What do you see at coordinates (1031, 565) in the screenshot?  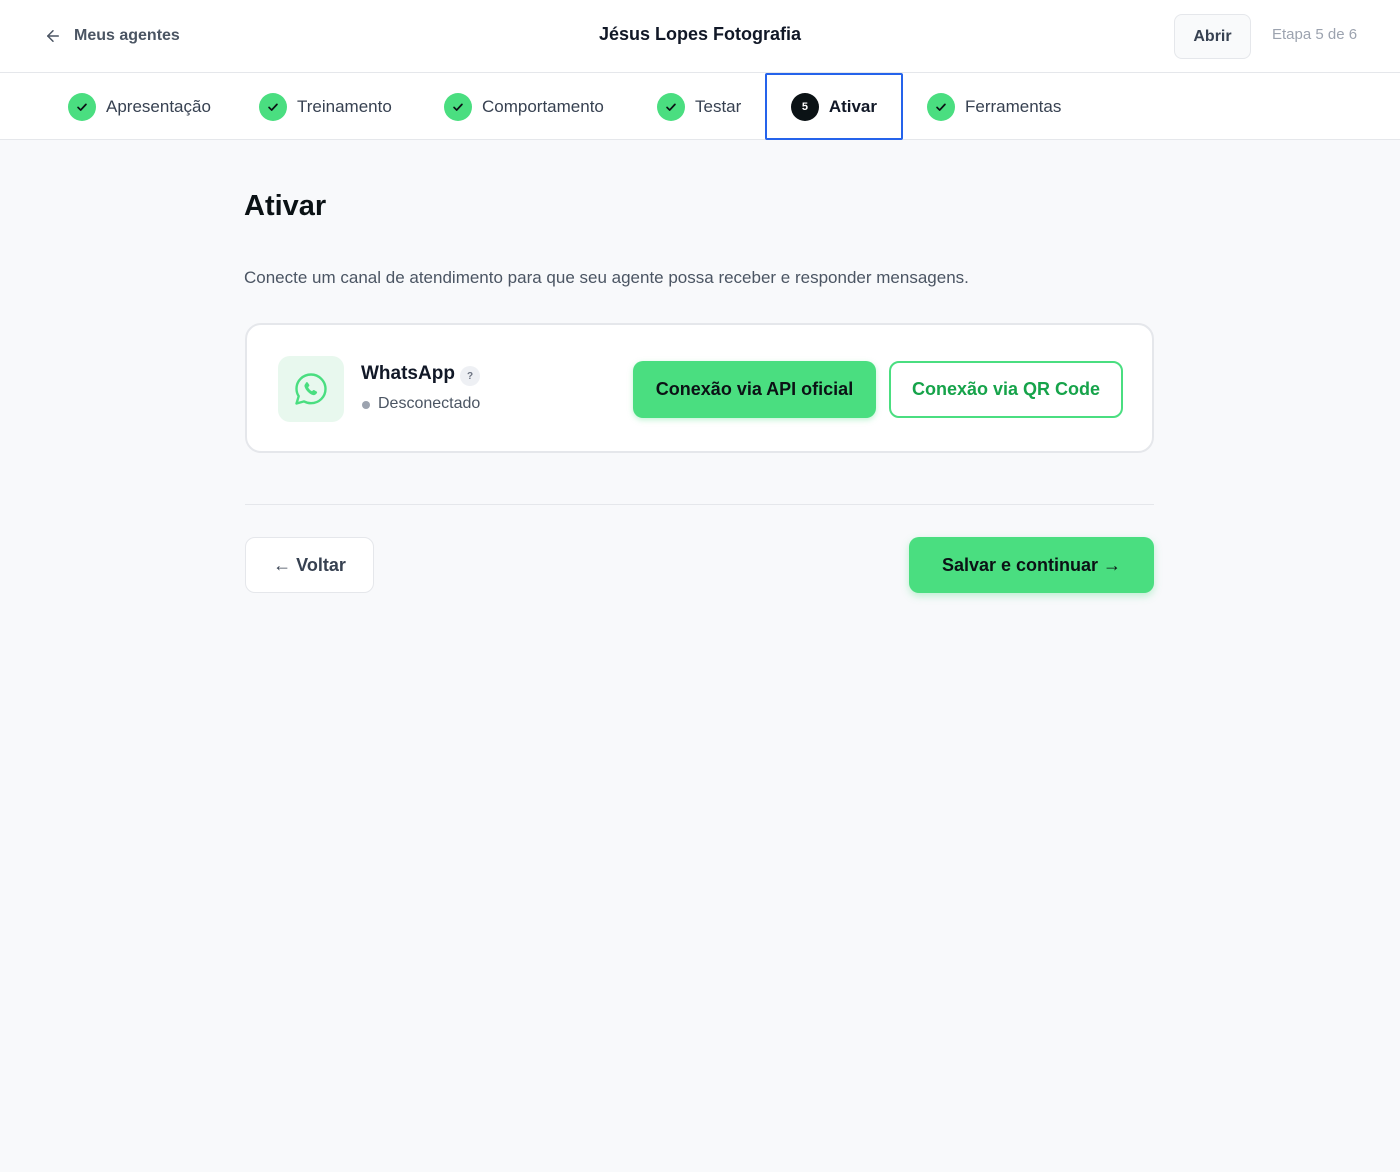 I see `save-continue-button: Salvar e continuar →` at bounding box center [1031, 565].